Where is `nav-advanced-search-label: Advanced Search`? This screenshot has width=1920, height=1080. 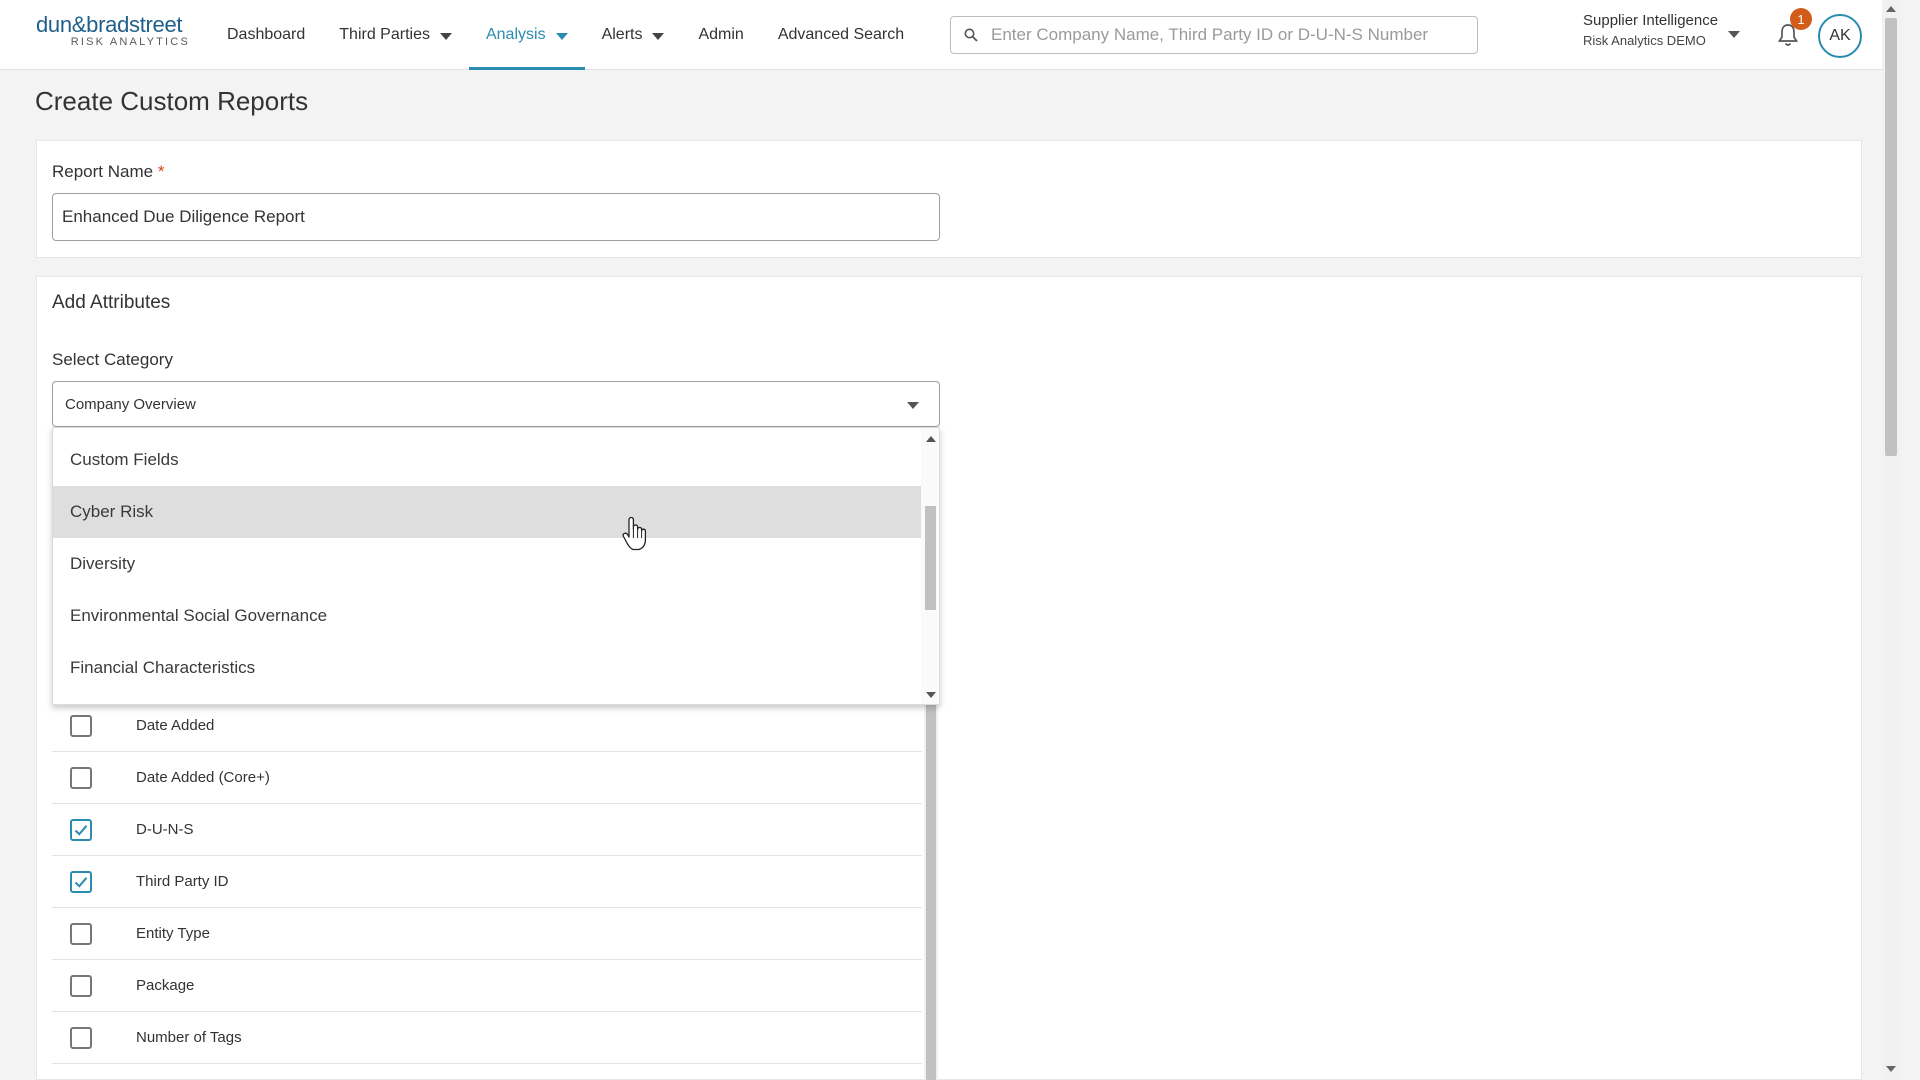
nav-advanced-search-label: Advanced Search is located at coordinates (841, 34).